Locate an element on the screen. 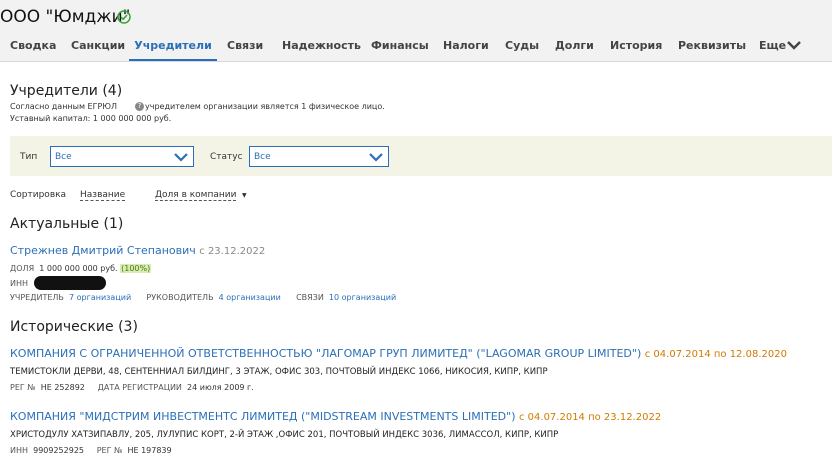 Image resolution: width=832 pixels, height=472 pixels. authorized-capital: Уставный капитал: 1 000 000 000 руб. is located at coordinates (91, 118).